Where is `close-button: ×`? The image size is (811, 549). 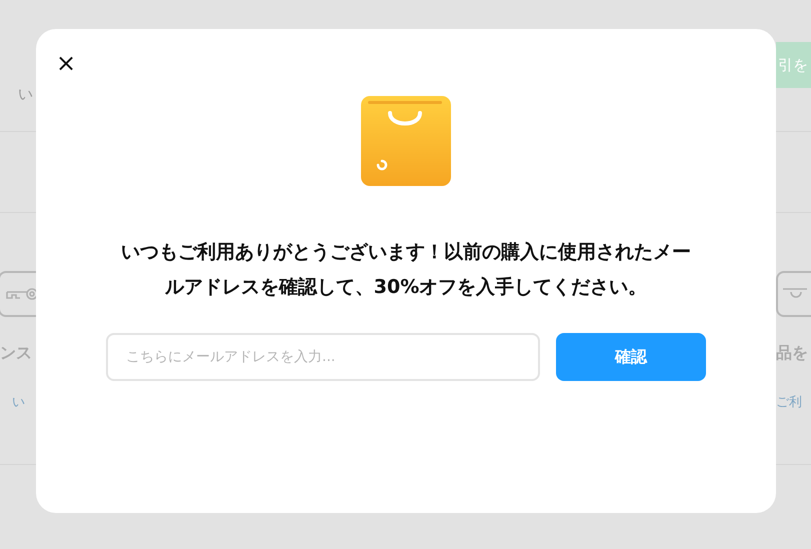 close-button: × is located at coordinates (66, 63).